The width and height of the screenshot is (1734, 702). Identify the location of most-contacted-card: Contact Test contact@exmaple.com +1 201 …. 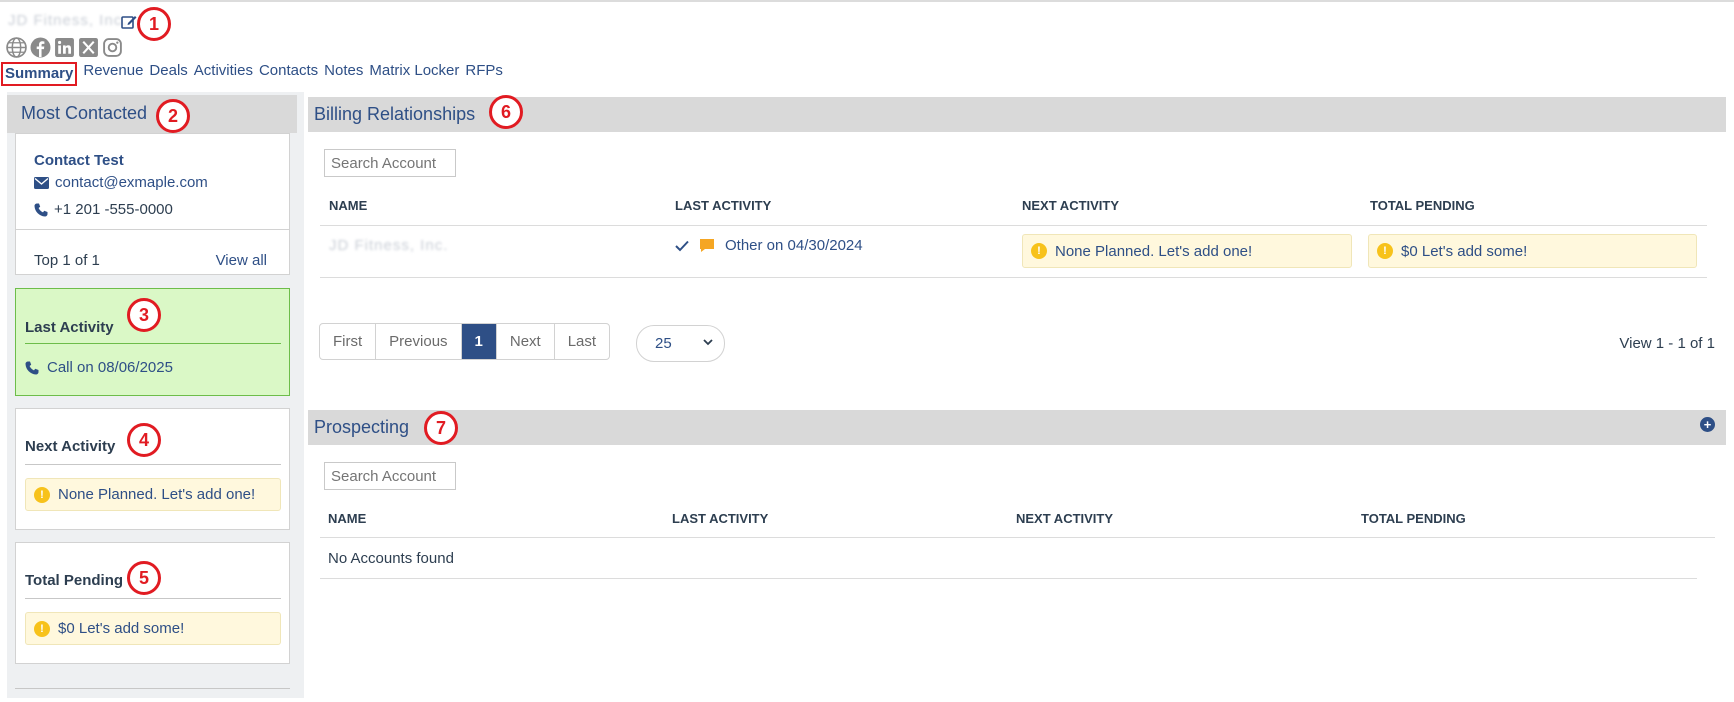
(152, 204).